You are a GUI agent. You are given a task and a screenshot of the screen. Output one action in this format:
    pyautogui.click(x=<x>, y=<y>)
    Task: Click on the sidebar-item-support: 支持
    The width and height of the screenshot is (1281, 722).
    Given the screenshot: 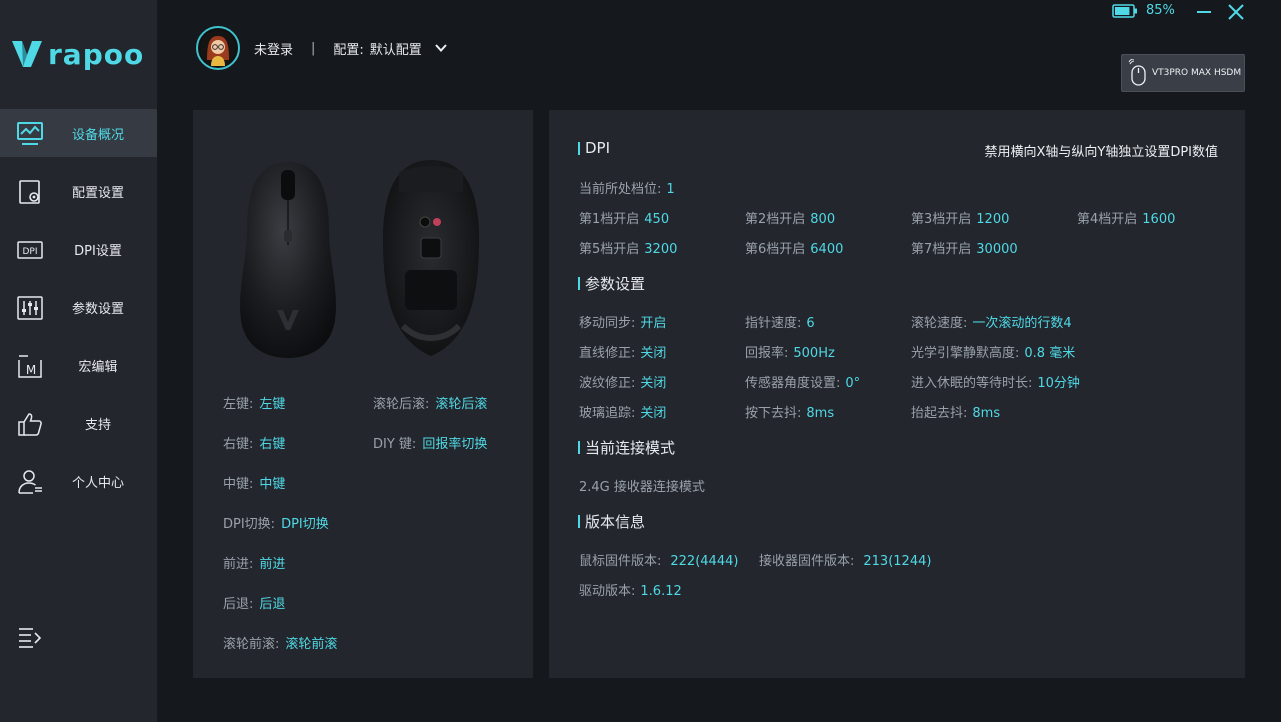 What is the action you would take?
    pyautogui.click(x=78, y=423)
    